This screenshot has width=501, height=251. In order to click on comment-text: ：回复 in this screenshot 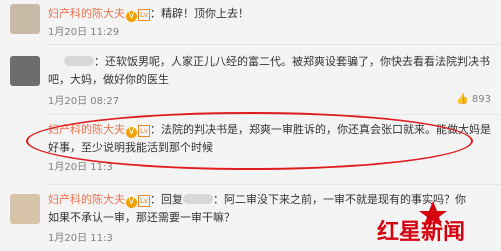, I will do `click(167, 199)`.